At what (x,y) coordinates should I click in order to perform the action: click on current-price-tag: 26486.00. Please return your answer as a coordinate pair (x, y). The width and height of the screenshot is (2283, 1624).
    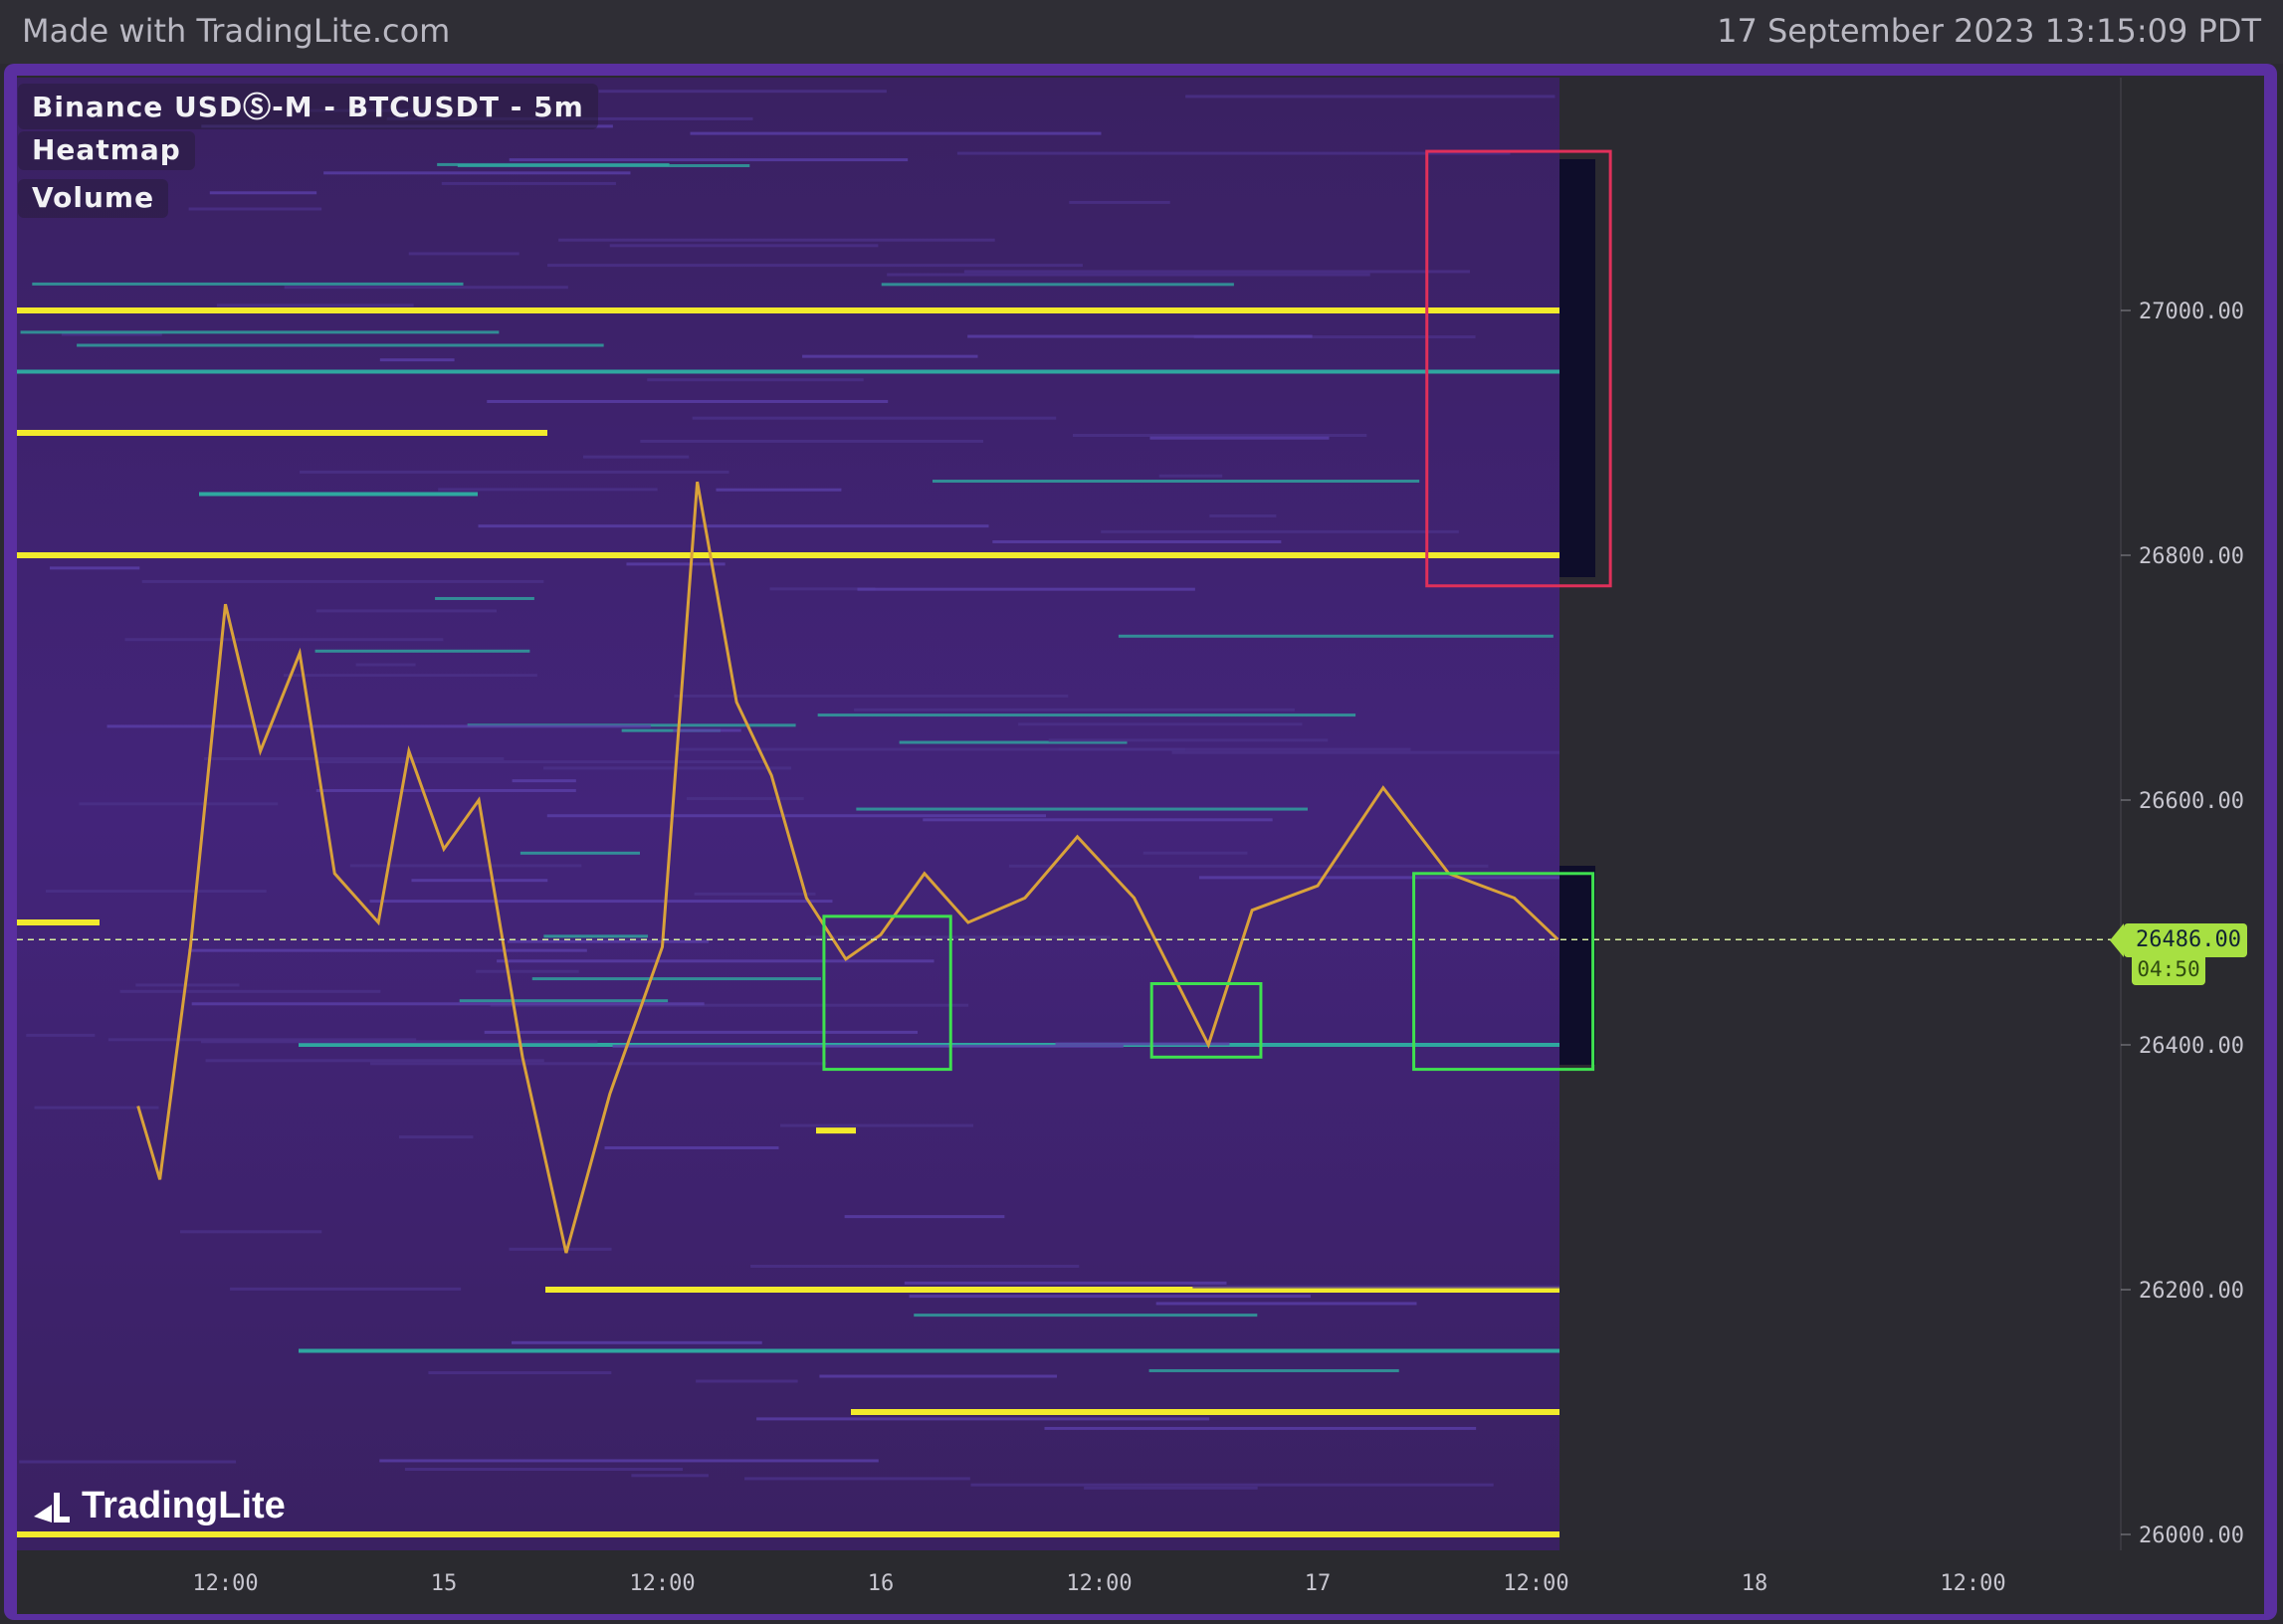
    Looking at the image, I should click on (2178, 940).